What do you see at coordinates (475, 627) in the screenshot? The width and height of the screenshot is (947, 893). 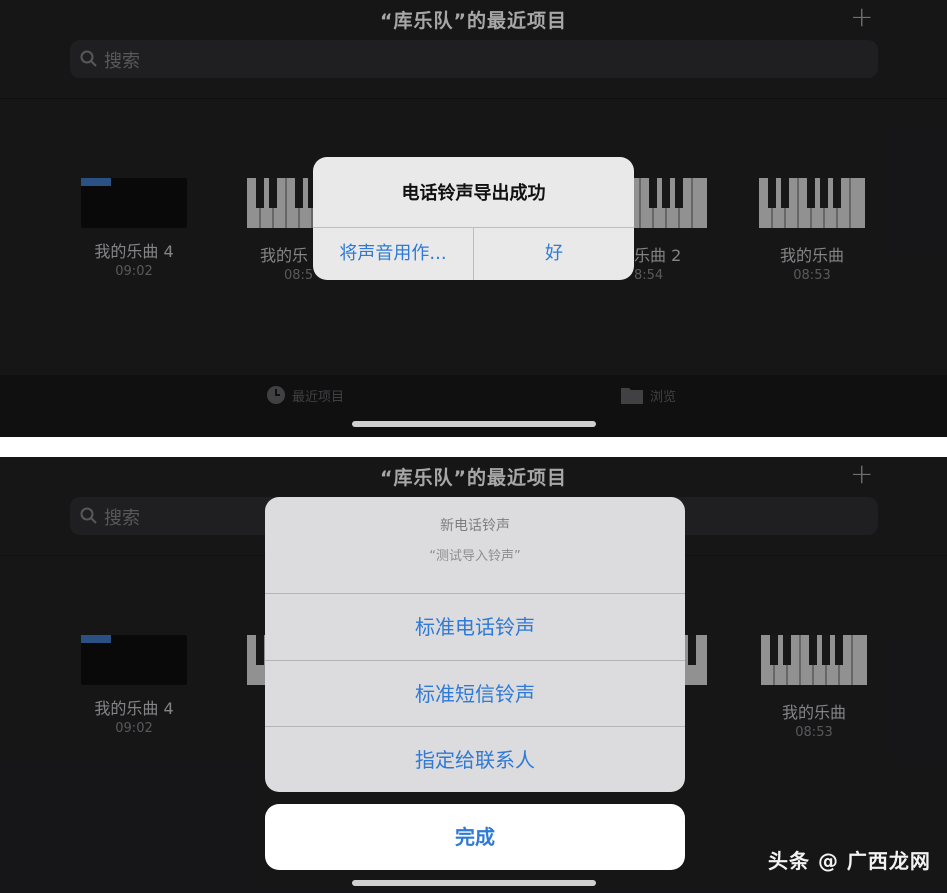 I see `standard-ringtone-button: 标准电话铃声` at bounding box center [475, 627].